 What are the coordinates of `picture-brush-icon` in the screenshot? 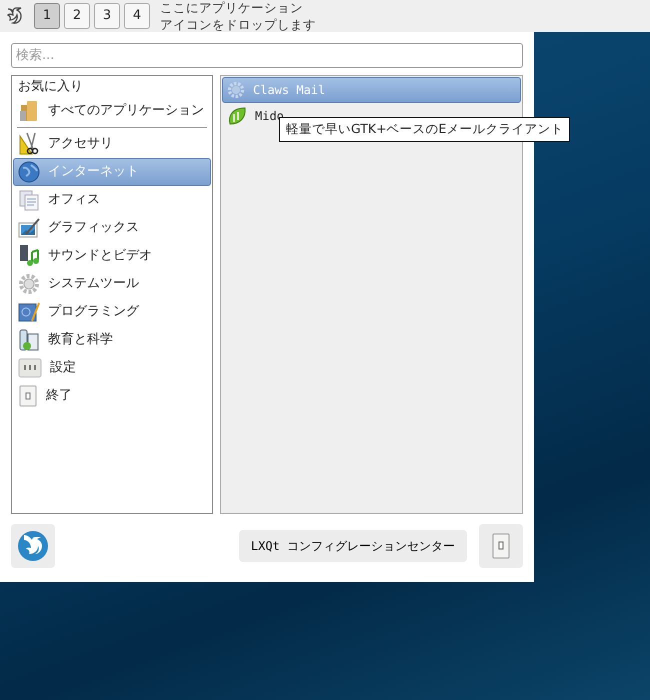 It's located at (29, 228).